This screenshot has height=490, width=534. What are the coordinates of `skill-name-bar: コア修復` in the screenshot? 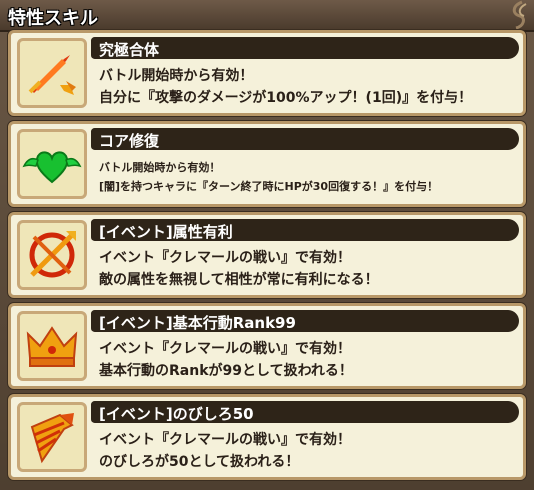 It's located at (305, 139).